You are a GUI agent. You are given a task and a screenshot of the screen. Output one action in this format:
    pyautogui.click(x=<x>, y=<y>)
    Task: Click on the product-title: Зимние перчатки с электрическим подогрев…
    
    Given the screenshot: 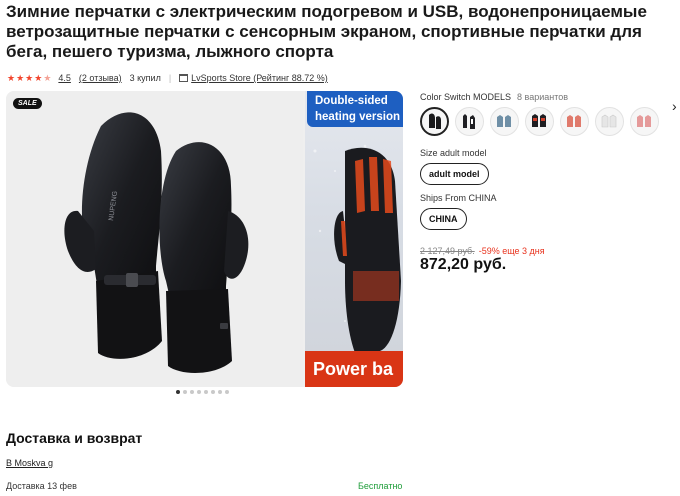 What is the action you would take?
    pyautogui.click(x=326, y=31)
    